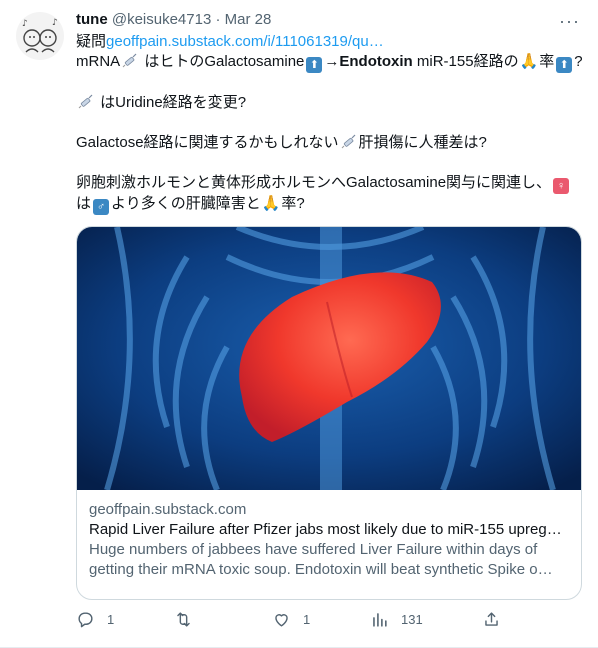 Image resolution: width=598 pixels, height=648 pixels. I want to click on text-segment: 率?, so click(293, 203).